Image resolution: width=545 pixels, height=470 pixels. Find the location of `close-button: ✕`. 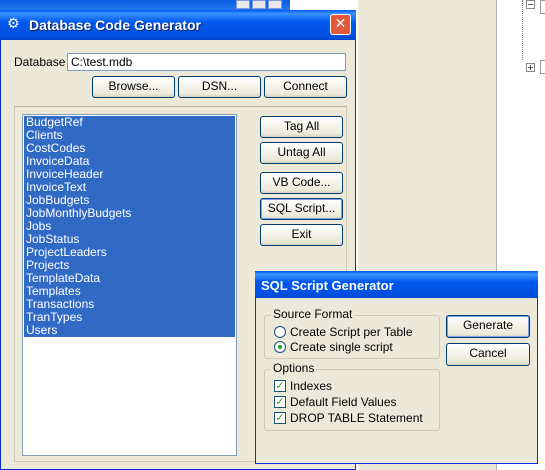

close-button: ✕ is located at coordinates (340, 24).